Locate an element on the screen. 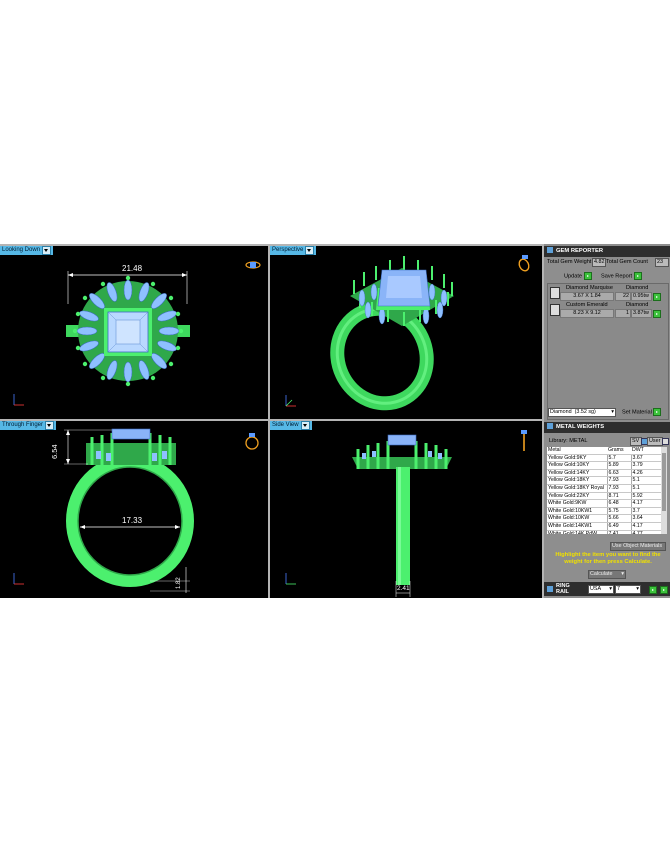 This screenshot has width=670, height=844. tab-through-finger: Through Finger is located at coordinates (28, 425).